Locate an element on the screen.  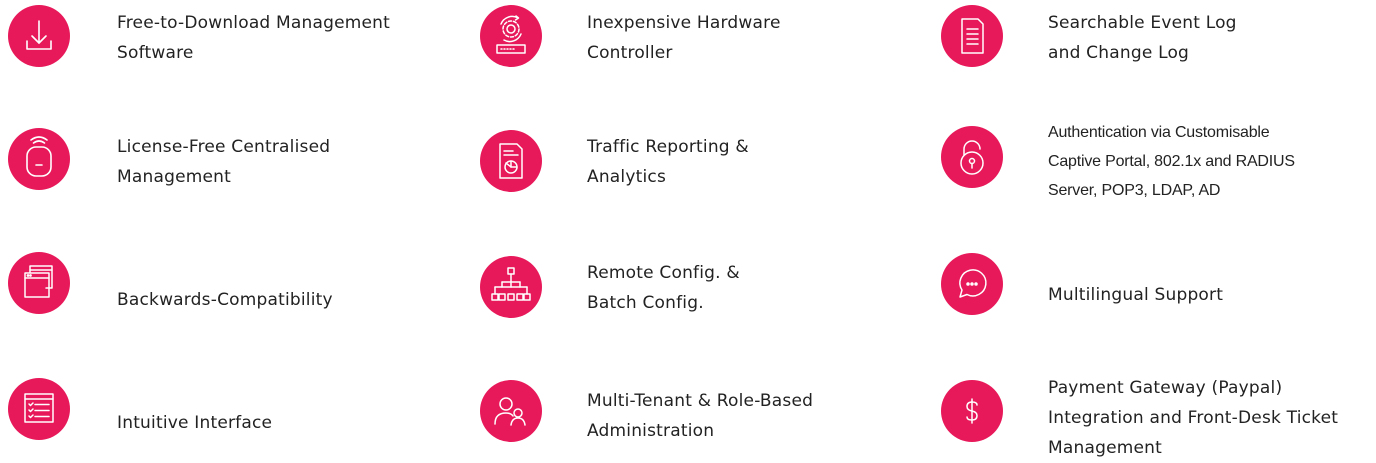
feature-label-line: License-Free Centralised is located at coordinates (224, 147).